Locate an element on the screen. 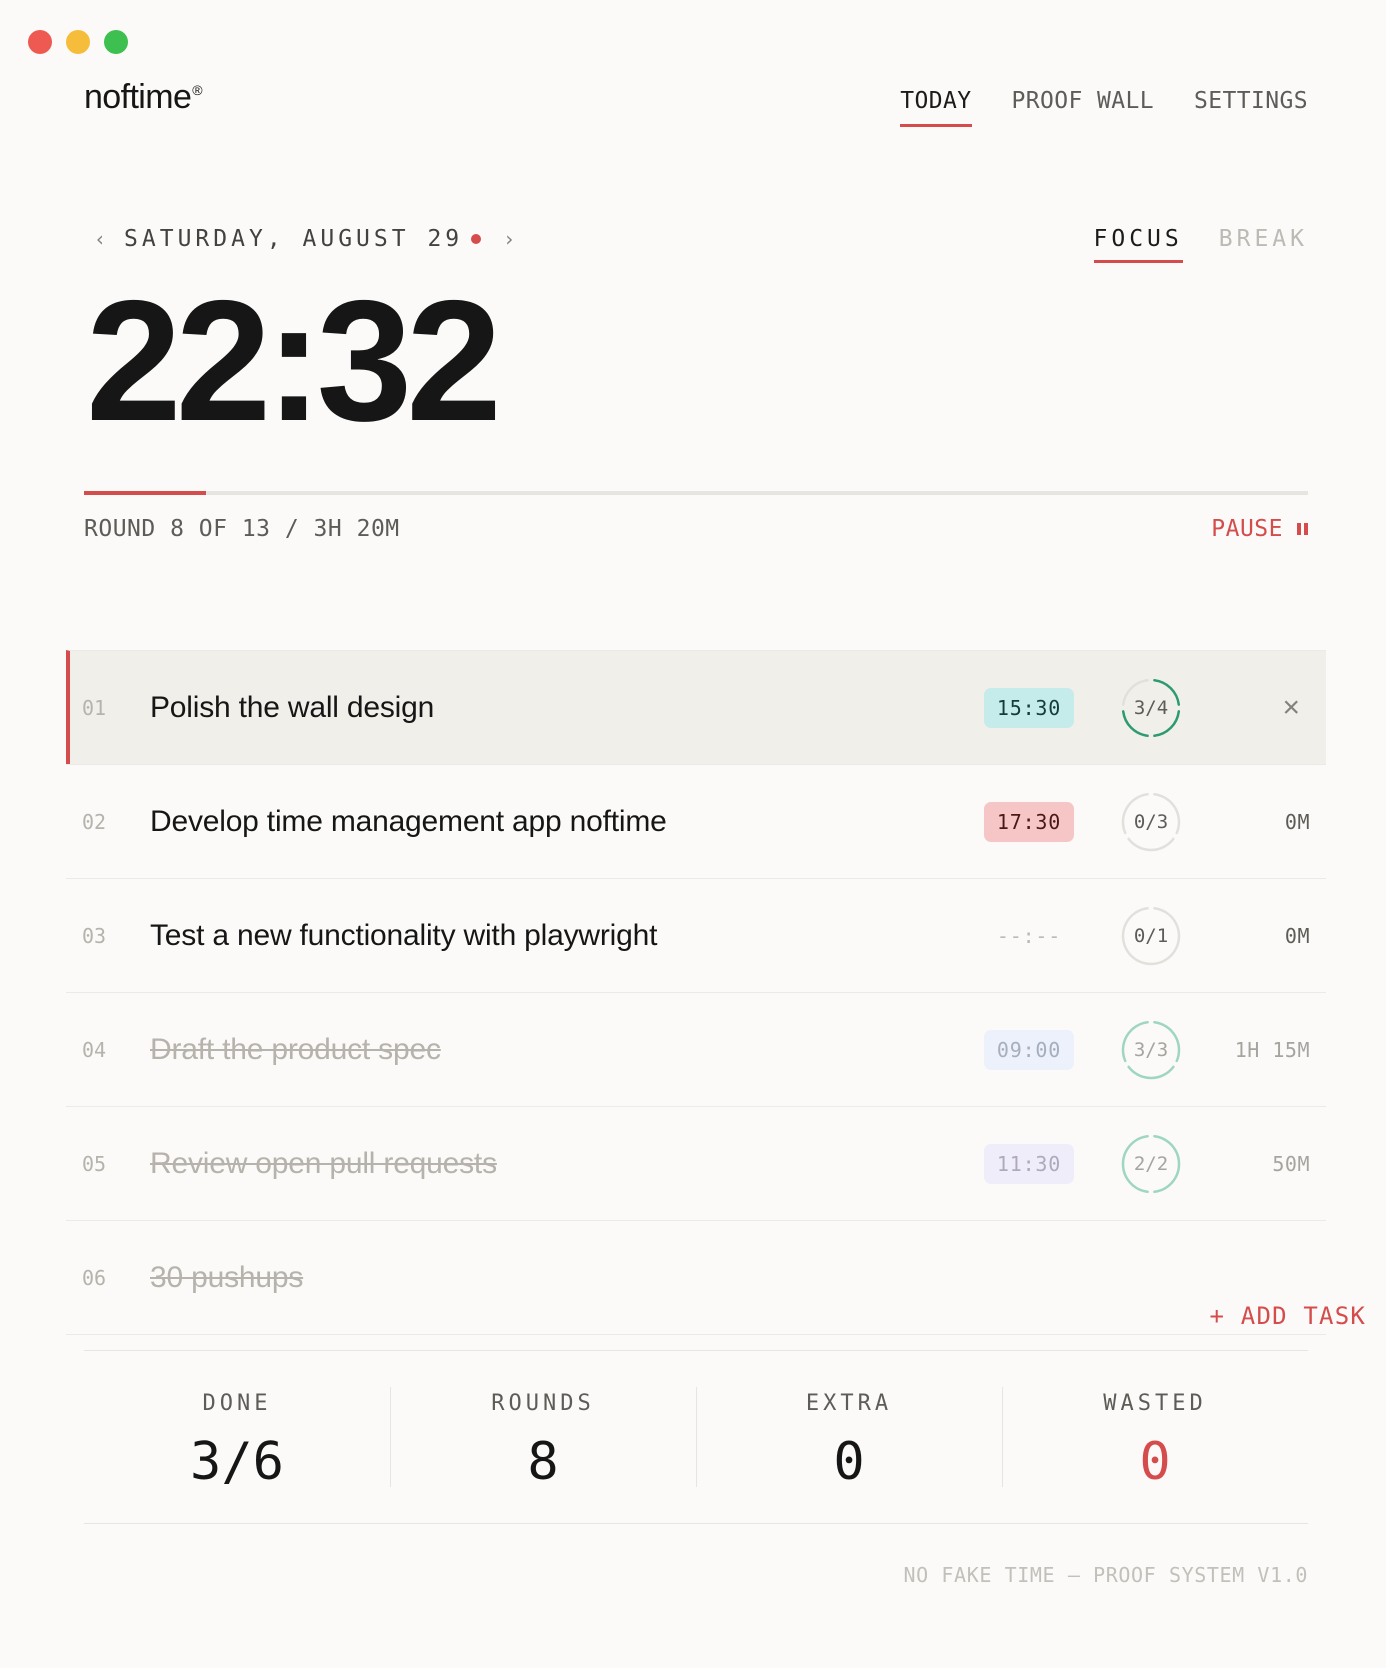 The width and height of the screenshot is (1386, 1668). logo-registered-mark: ® is located at coordinates (197, 90).